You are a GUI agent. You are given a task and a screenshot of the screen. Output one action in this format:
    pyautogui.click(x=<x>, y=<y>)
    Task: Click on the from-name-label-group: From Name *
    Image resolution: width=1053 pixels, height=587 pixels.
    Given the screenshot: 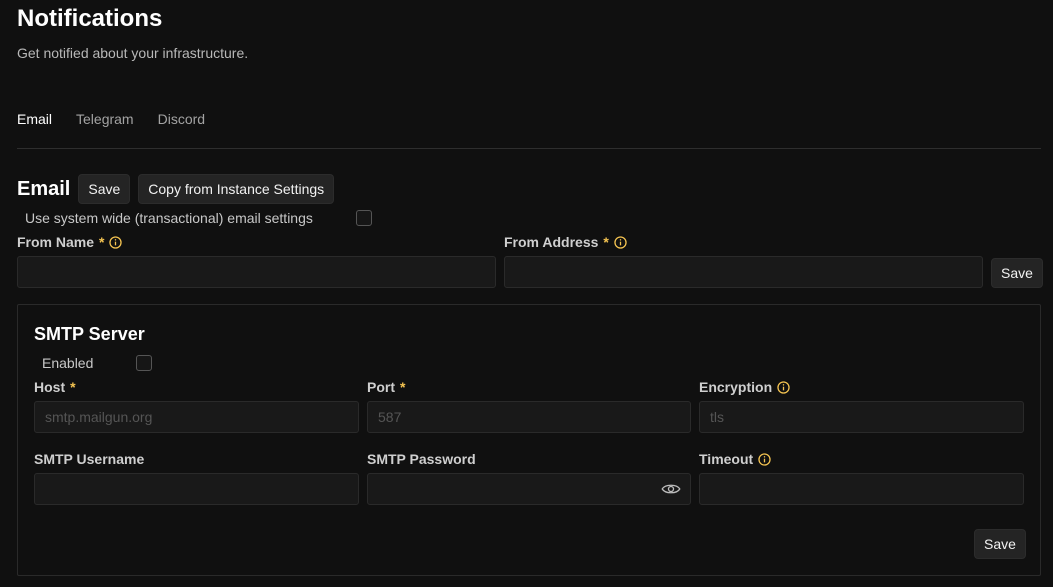 What is the action you would take?
    pyautogui.click(x=70, y=242)
    